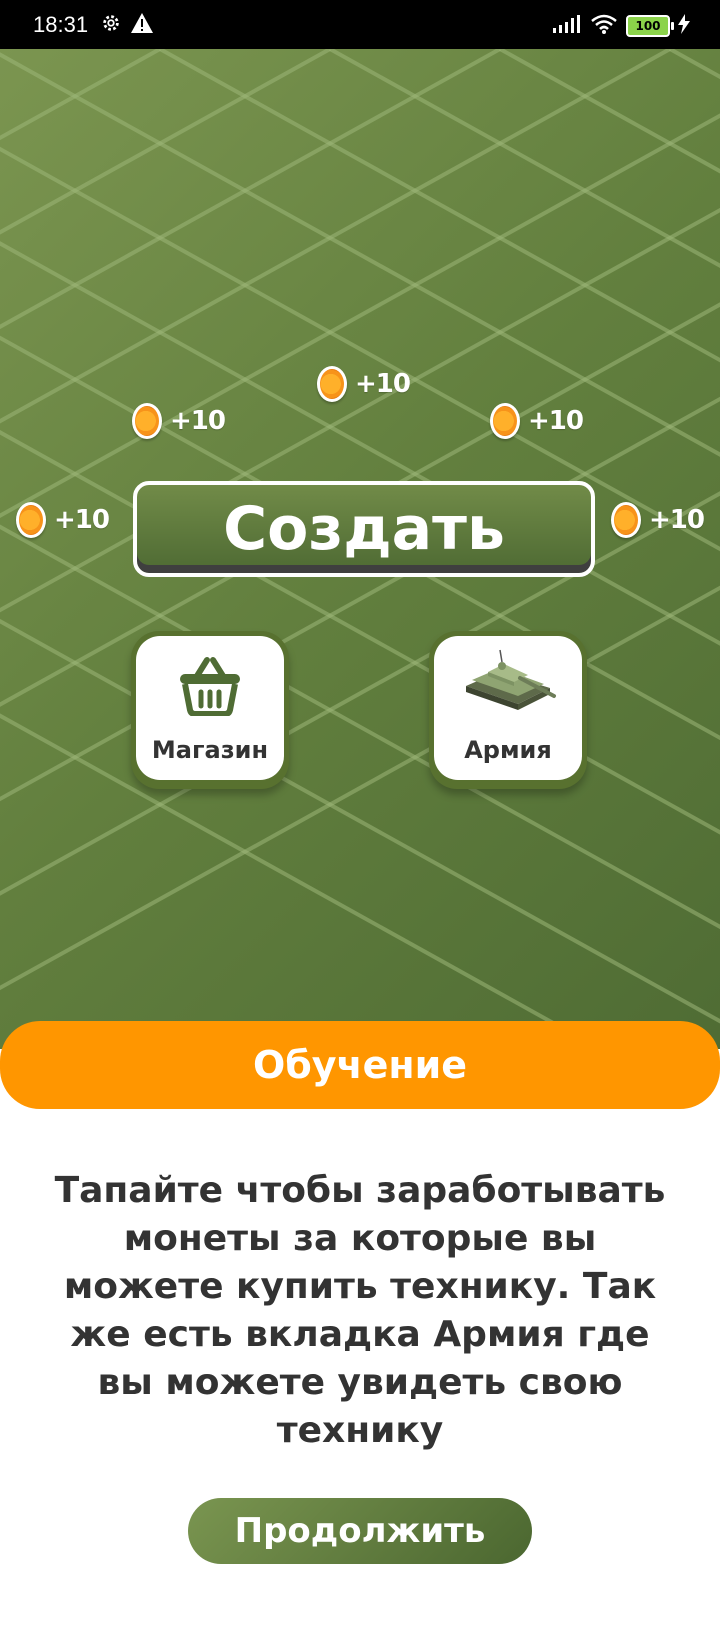 Image resolution: width=720 pixels, height=1650 pixels. Describe the element at coordinates (364, 529) in the screenshot. I see `create-button: Создать` at that location.